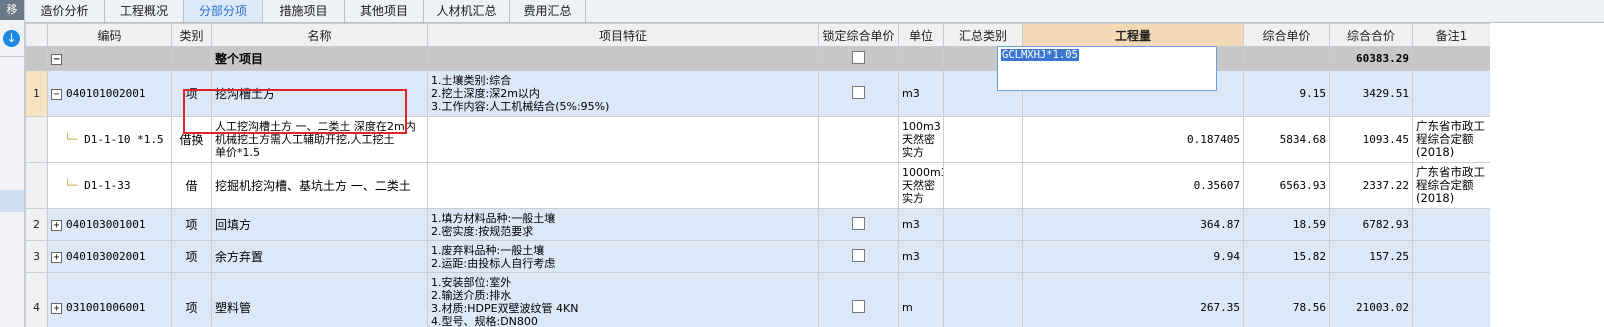  I want to click on row-number: 2, so click(36, 224).